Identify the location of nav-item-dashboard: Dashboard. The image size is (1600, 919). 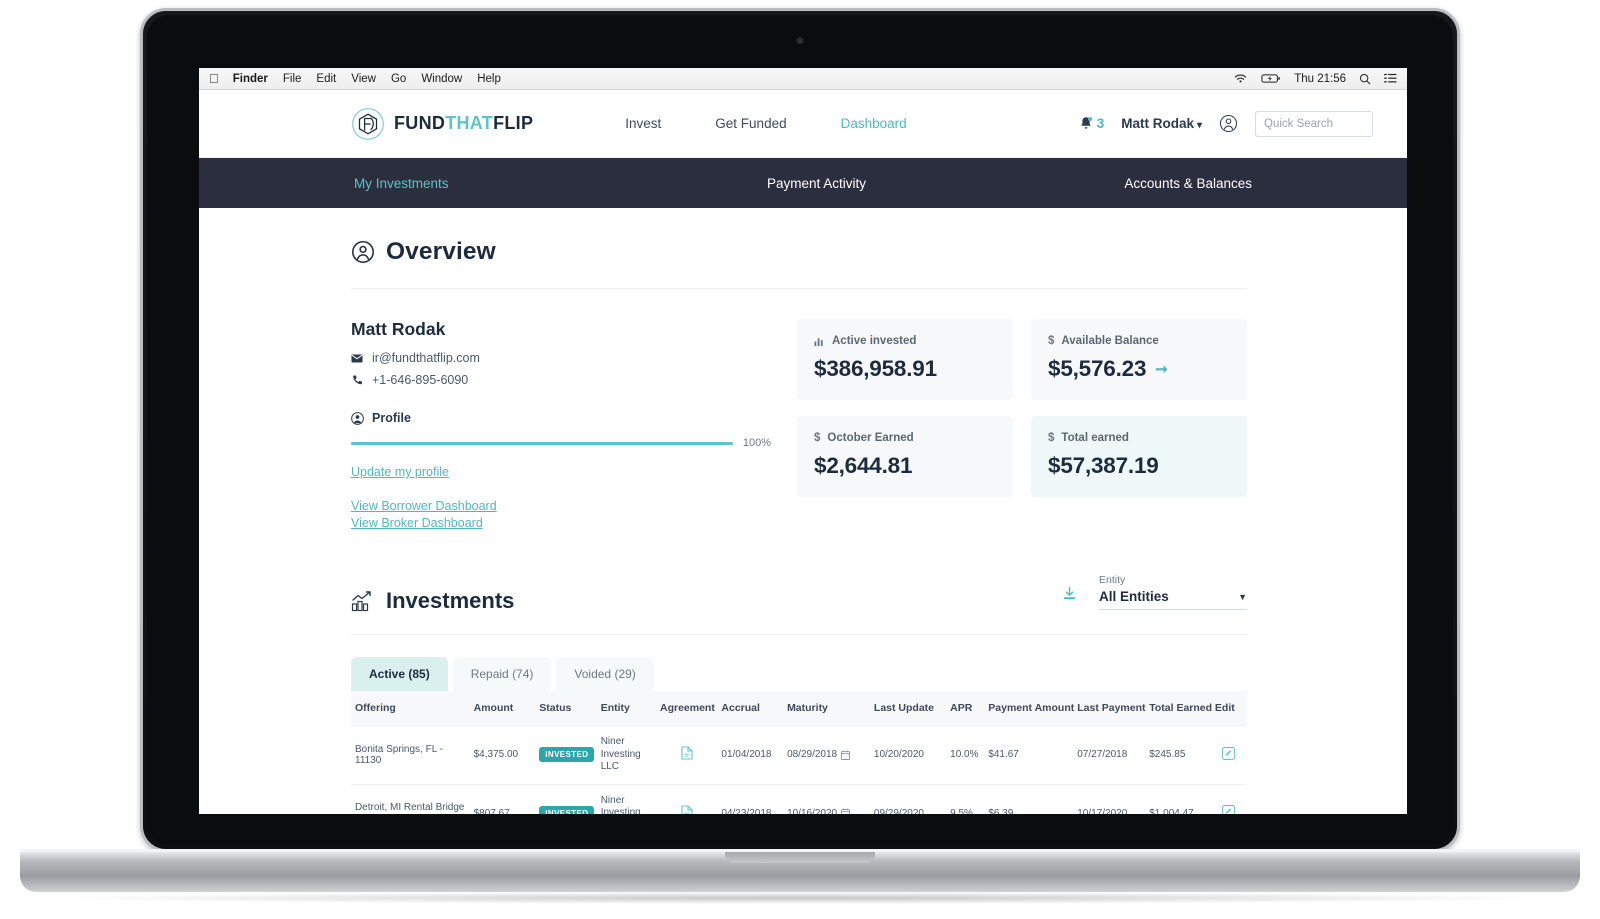
(874, 123).